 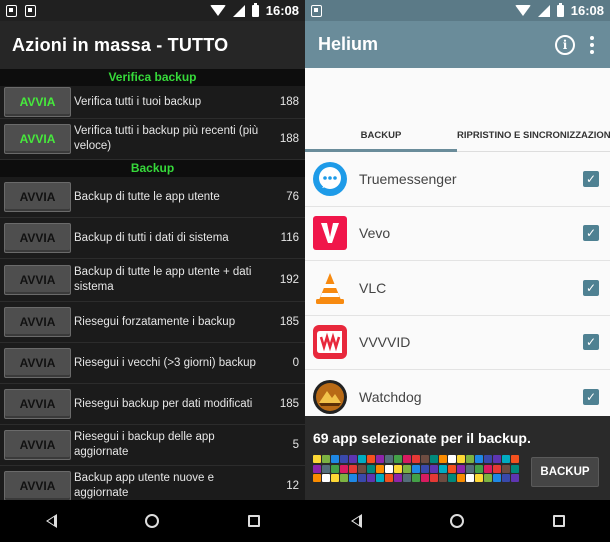 What do you see at coordinates (420, 469) in the screenshot?
I see `selected-app-icons` at bounding box center [420, 469].